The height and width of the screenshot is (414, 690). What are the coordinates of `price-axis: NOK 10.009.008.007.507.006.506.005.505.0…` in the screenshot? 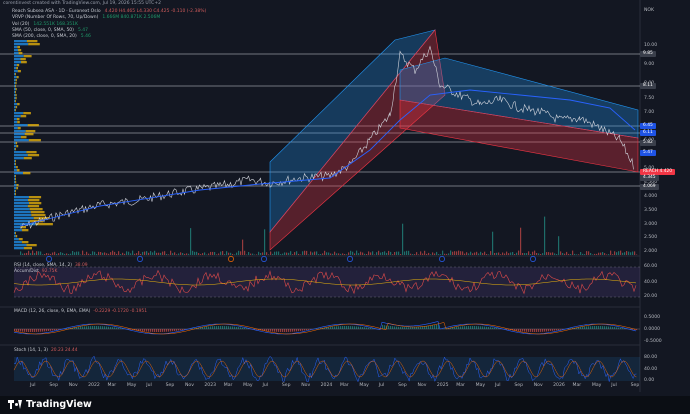 It's located at (665, 196).